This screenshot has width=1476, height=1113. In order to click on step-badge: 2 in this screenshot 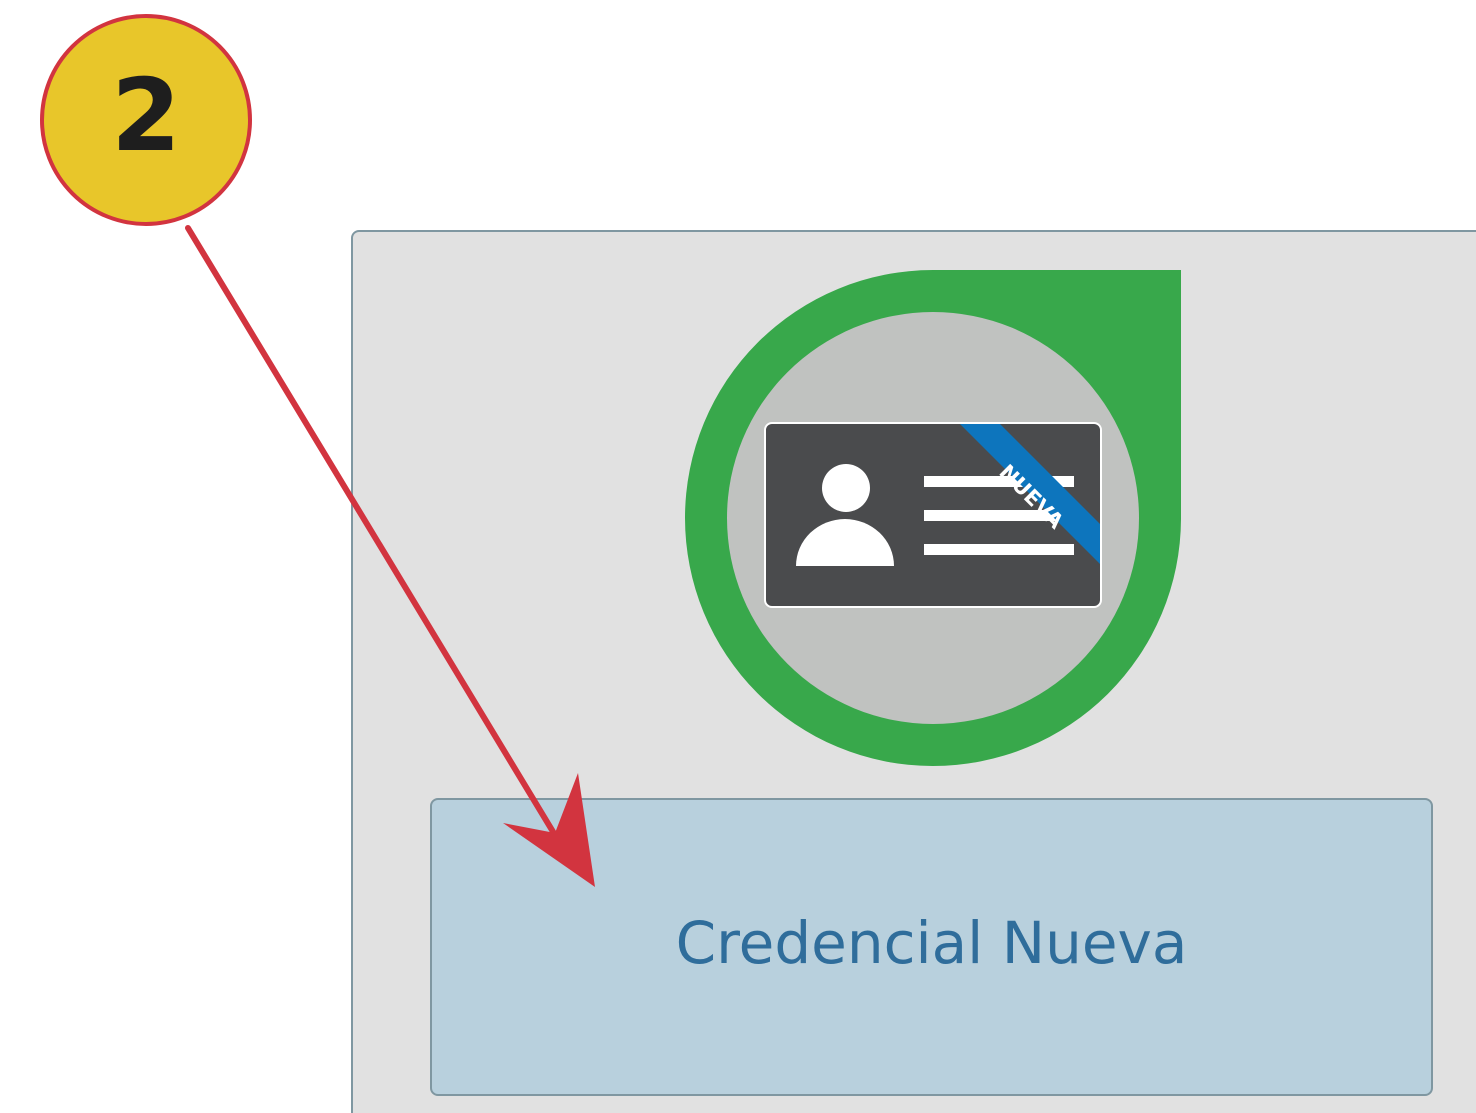, I will do `click(146, 120)`.